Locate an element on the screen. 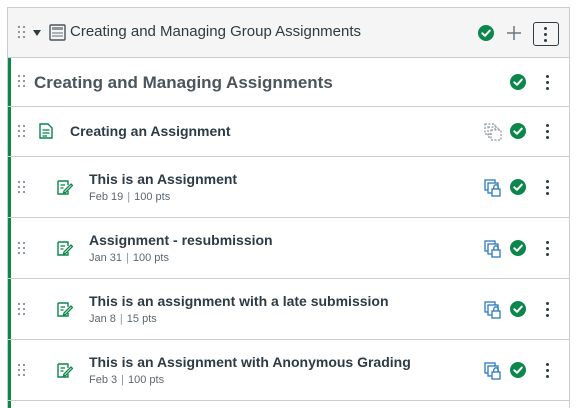 This screenshot has width=577, height=408. item-title: Assignment - resubmission is located at coordinates (181, 240).